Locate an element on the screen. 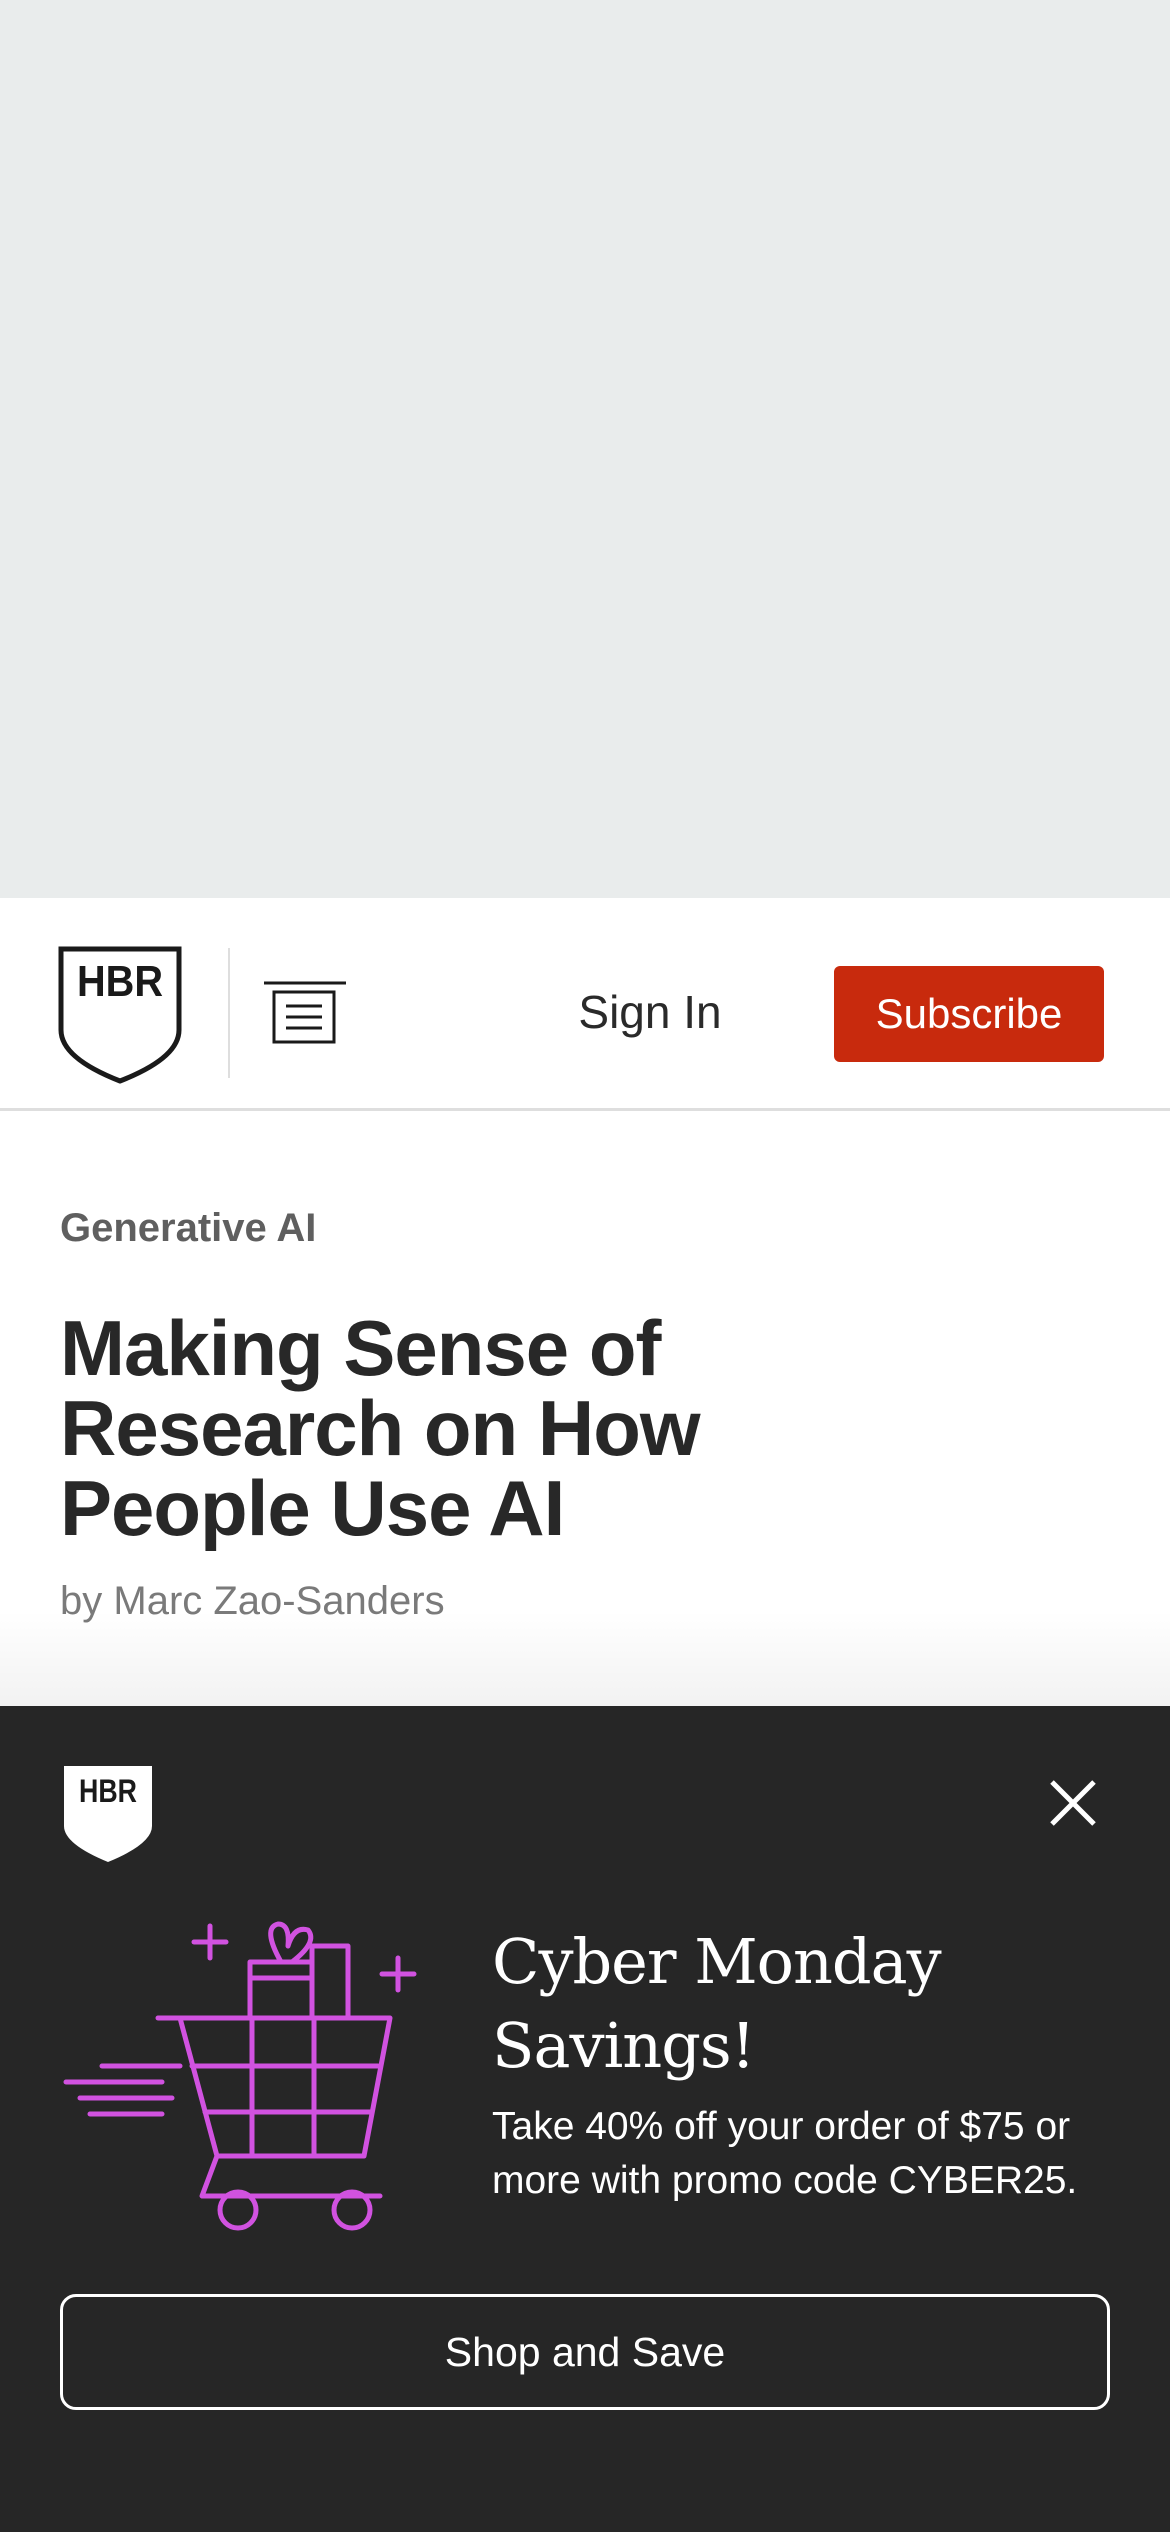 This screenshot has width=1170, height=2532. topic-link: Generative AI is located at coordinates (585, 1228).